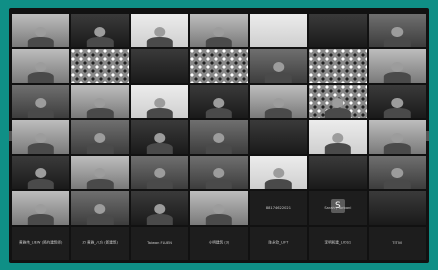 Image resolution: width=438 pixels, height=270 pixels. I want to click on participant-tile: 李明和建_LIOS1, so click(338, 243).